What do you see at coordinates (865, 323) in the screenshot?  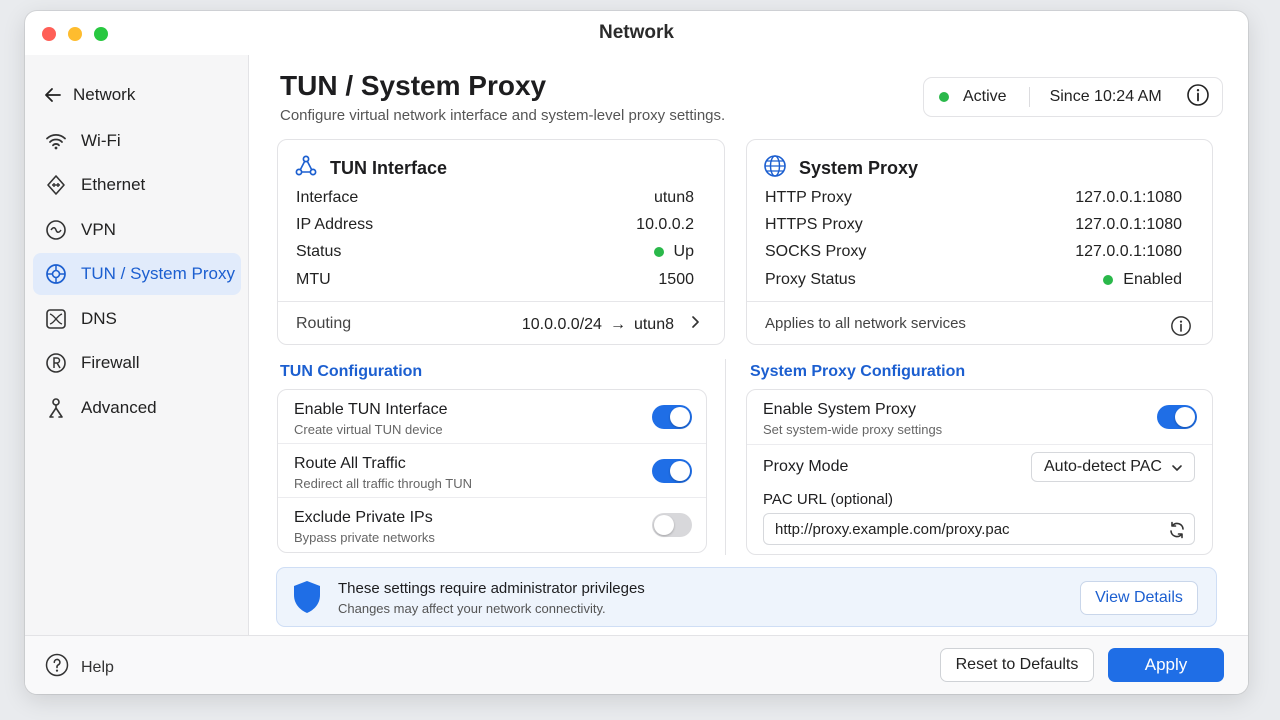 I see `proxy-note: Applies to all network services` at bounding box center [865, 323].